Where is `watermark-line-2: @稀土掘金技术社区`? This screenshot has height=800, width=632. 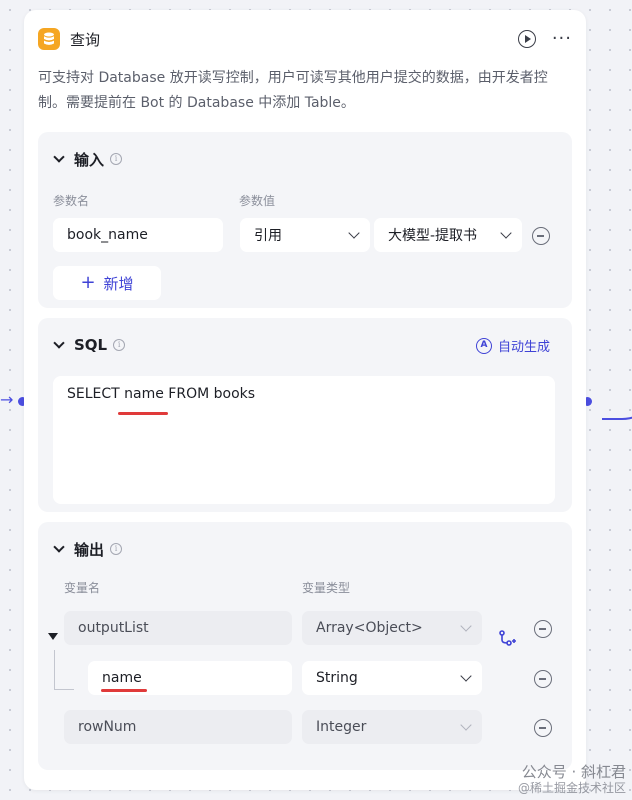
watermark-line-2: @稀土掘金技术社区 is located at coordinates (571, 788).